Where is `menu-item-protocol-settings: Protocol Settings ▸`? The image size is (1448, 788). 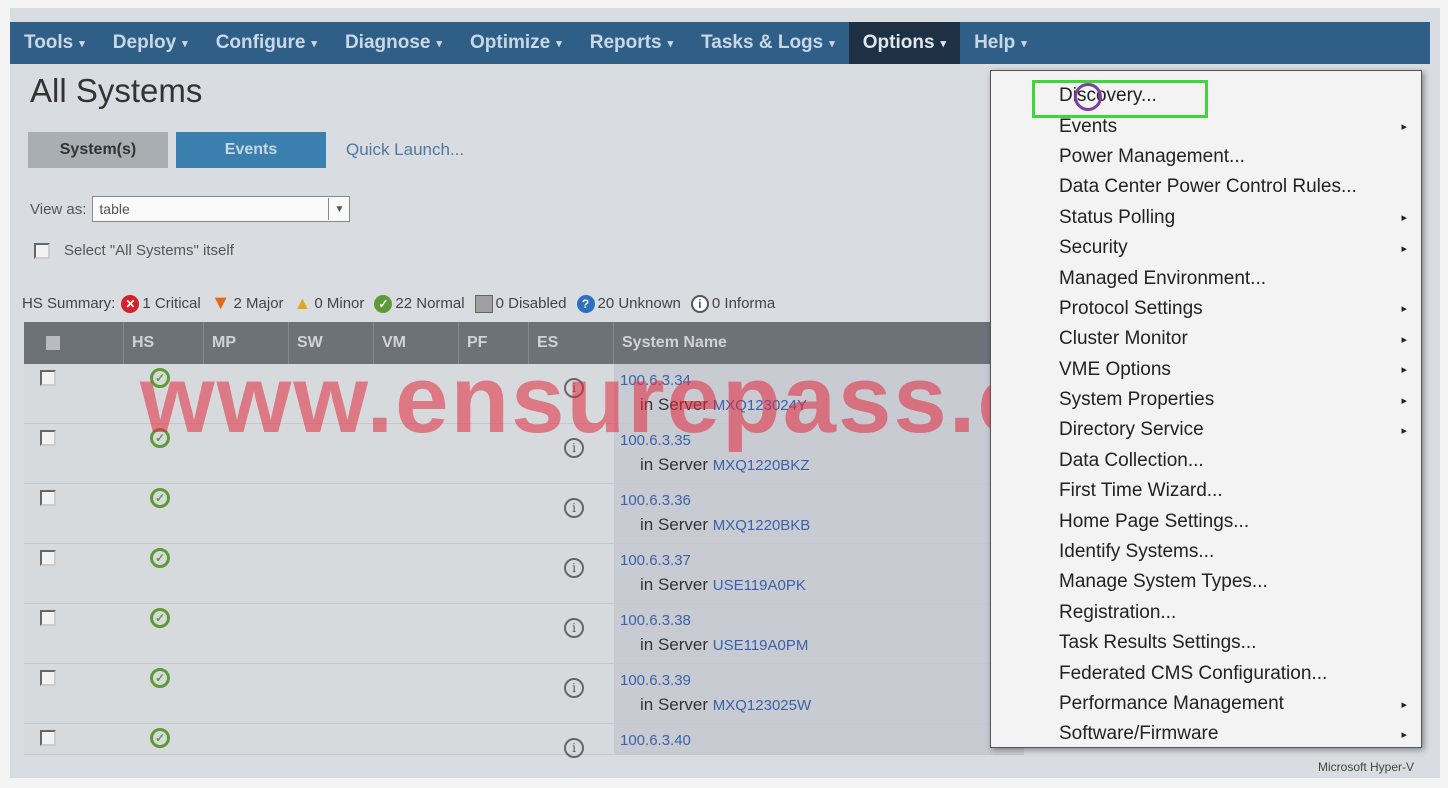
menu-item-protocol-settings: Protocol Settings ▸ is located at coordinates (1206, 309).